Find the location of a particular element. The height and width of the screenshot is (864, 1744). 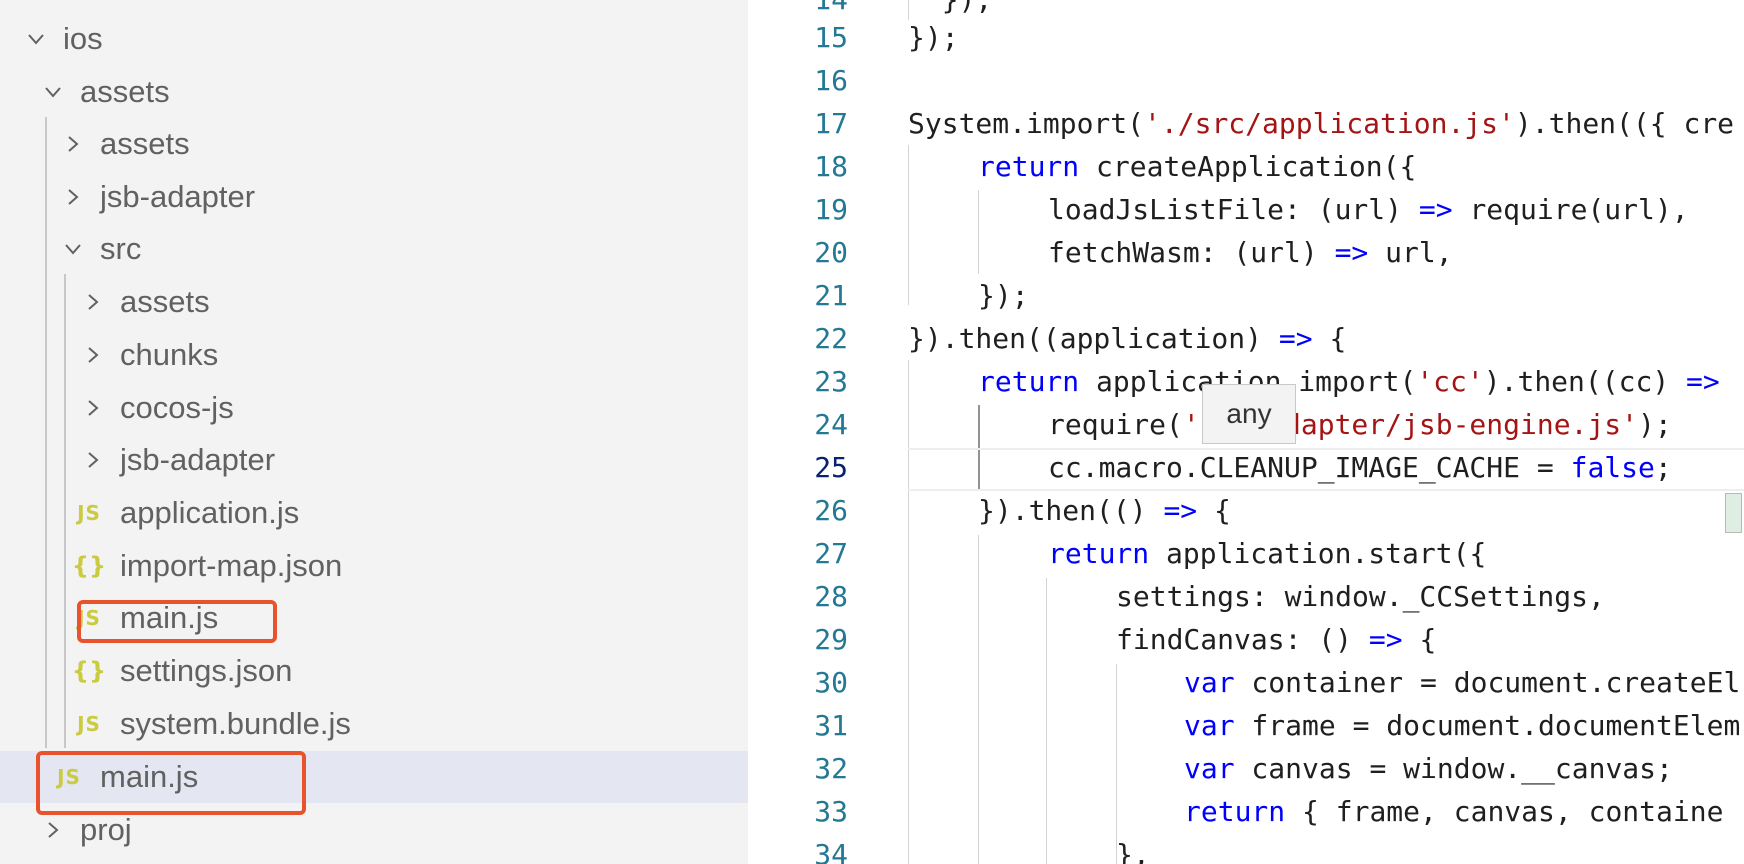

code-line: 32 var canvas = window.__canvas; is located at coordinates (1246, 768).